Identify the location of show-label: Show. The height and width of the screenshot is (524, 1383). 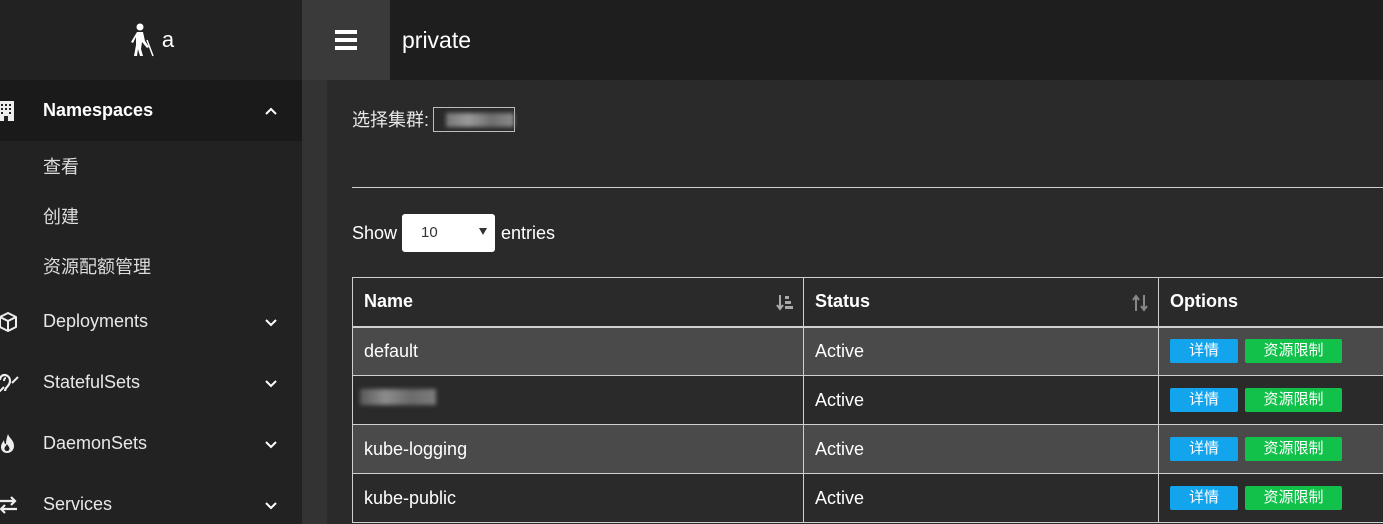
(375, 232).